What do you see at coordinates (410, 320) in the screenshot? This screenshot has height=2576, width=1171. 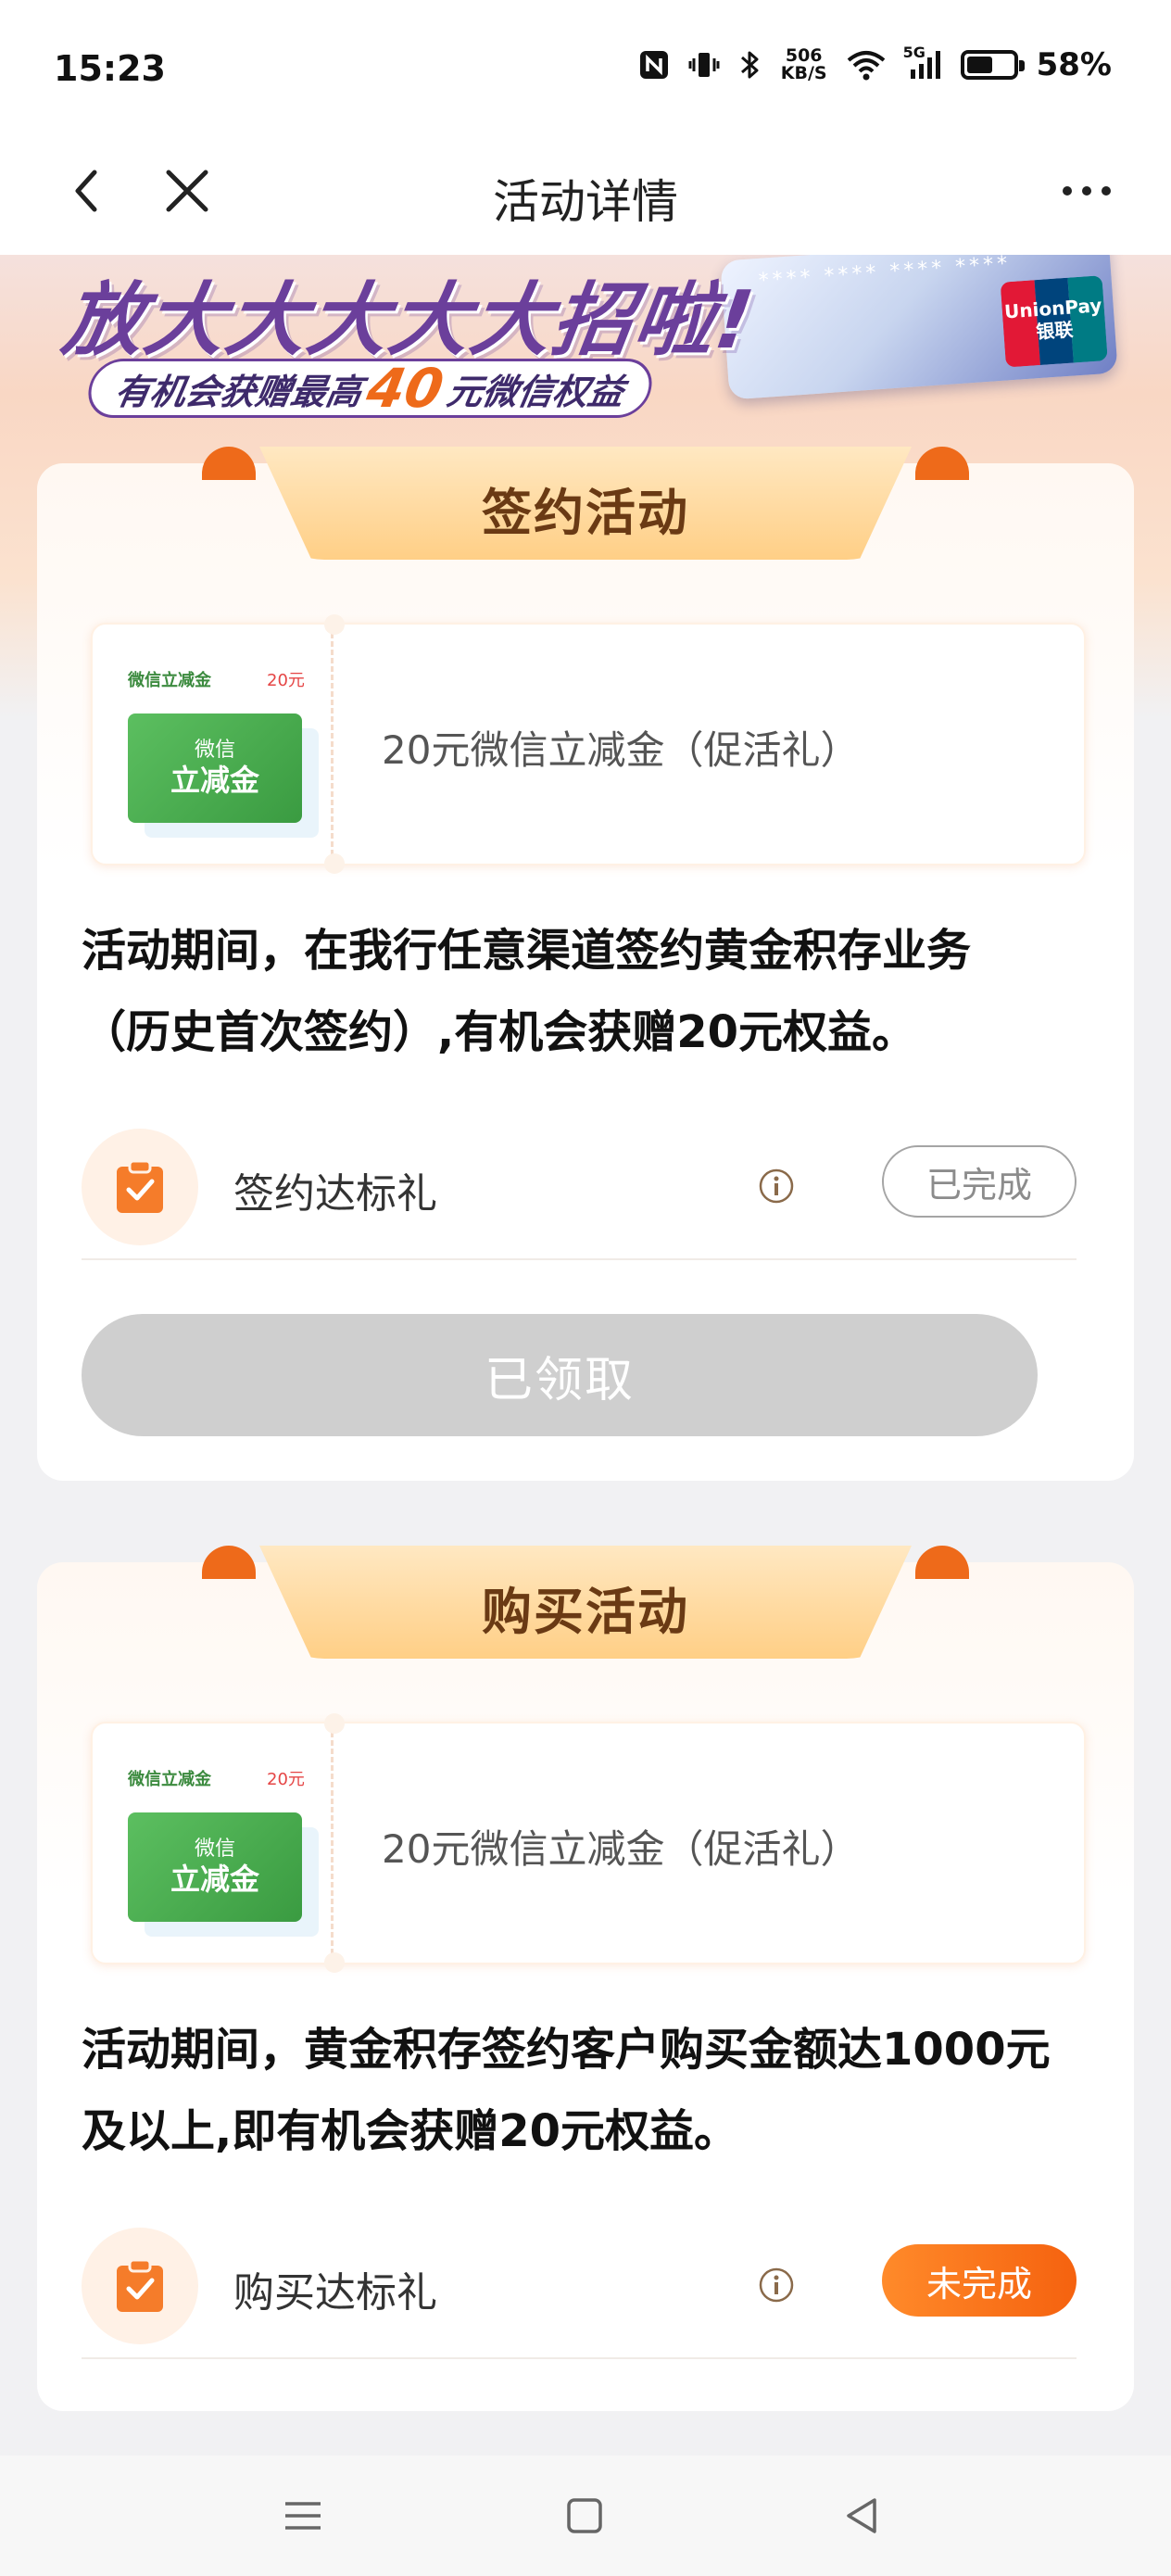 I see `banner-headline: 放大大大大大招啦!` at bounding box center [410, 320].